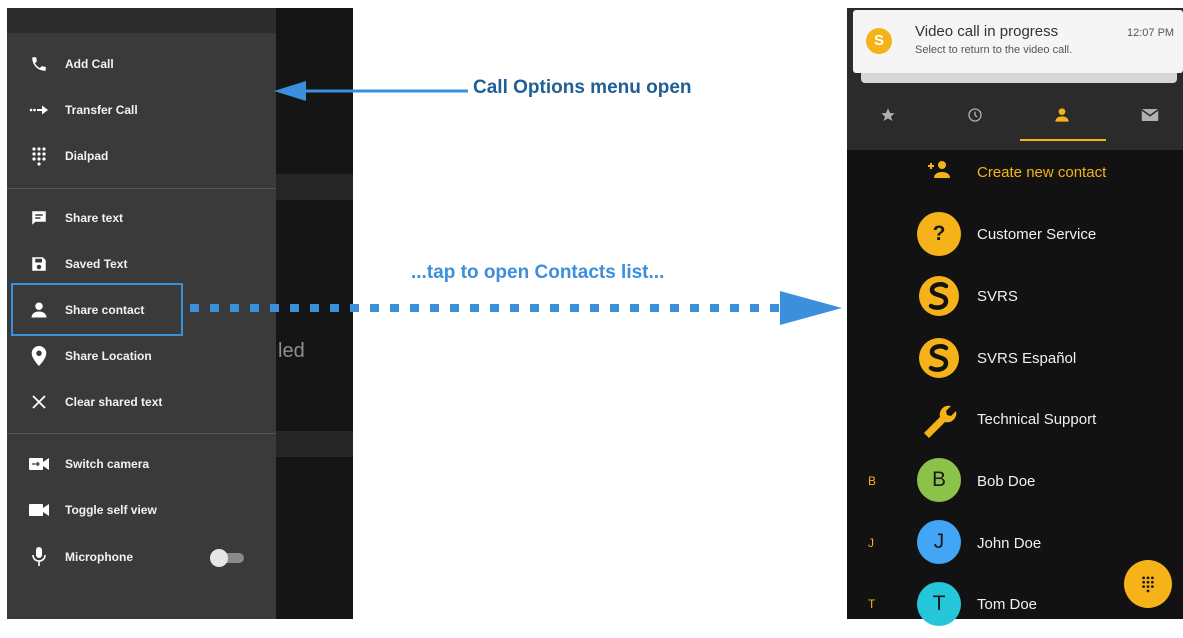 This screenshot has width=1183, height=638. I want to click on tab-recents, so click(975, 115).